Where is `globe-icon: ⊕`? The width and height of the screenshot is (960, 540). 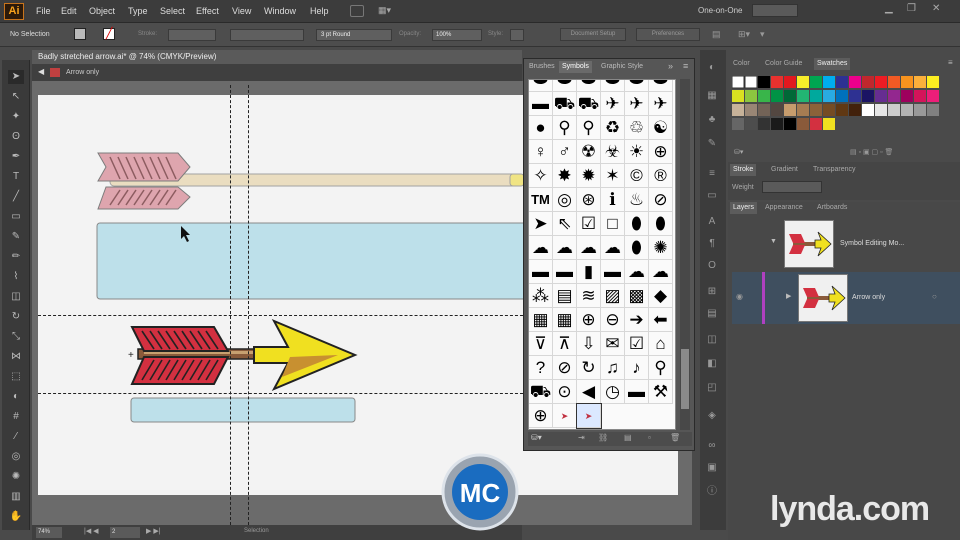 globe-icon: ⊕ is located at coordinates (661, 152).